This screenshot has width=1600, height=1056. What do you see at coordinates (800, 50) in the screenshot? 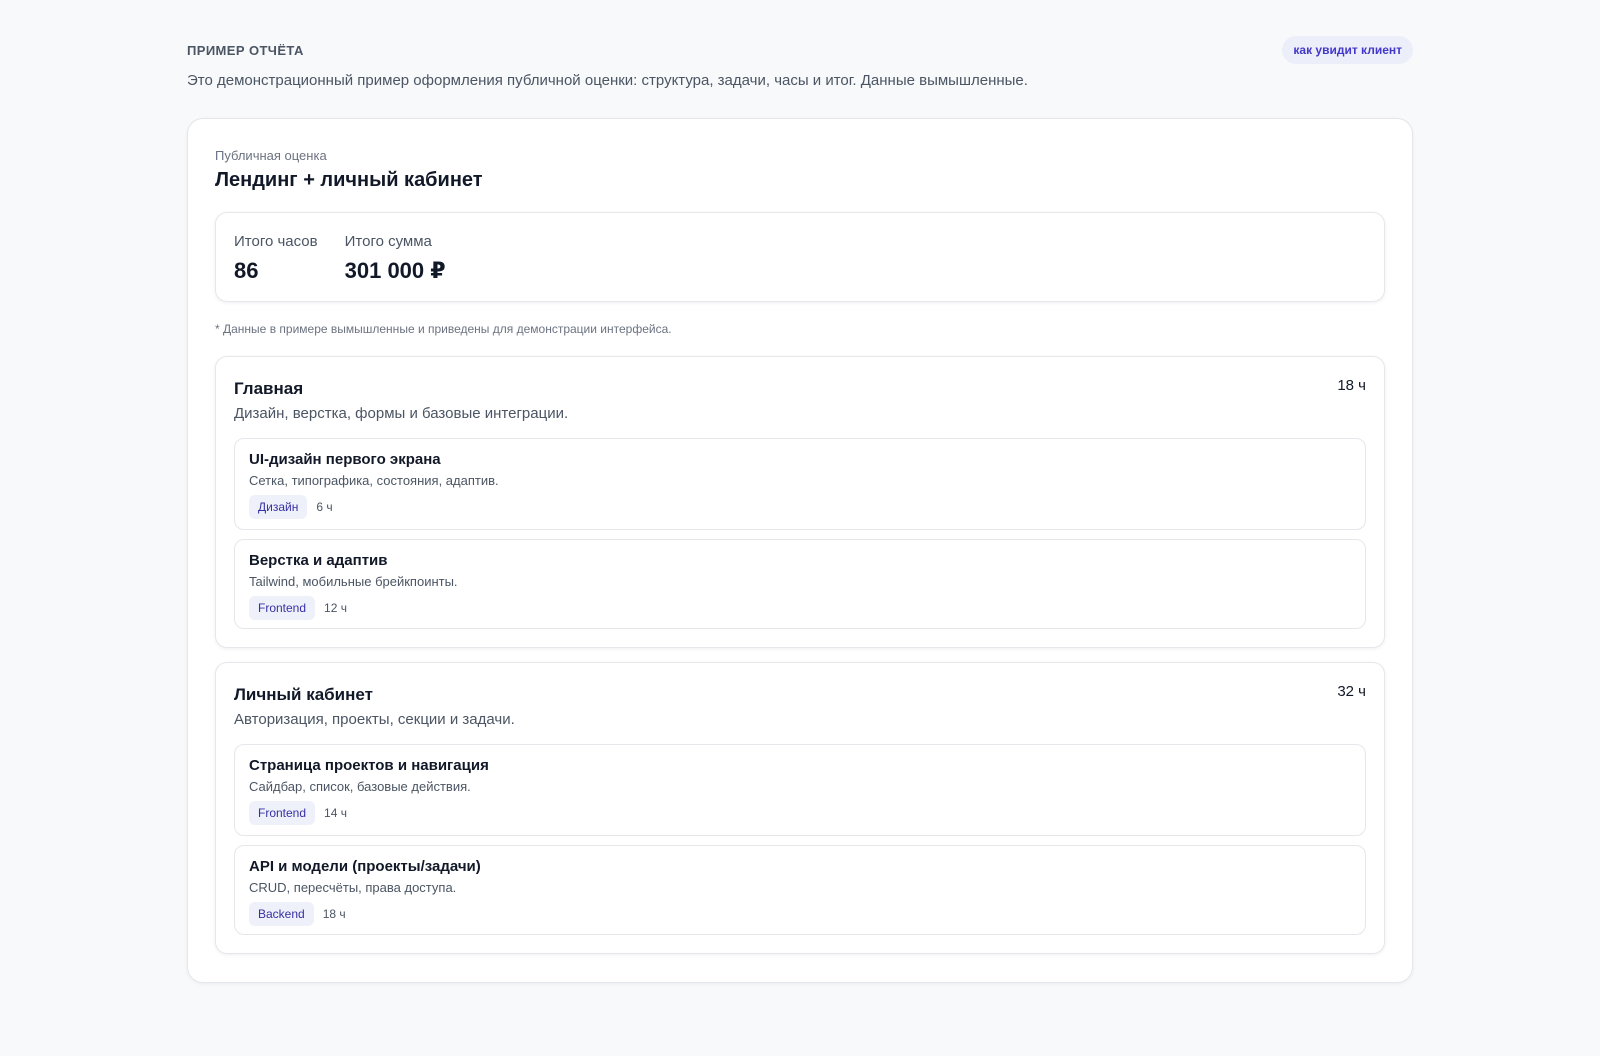
I see `header: ПРИМЕР ОТЧЁТА как увидит клиент` at bounding box center [800, 50].